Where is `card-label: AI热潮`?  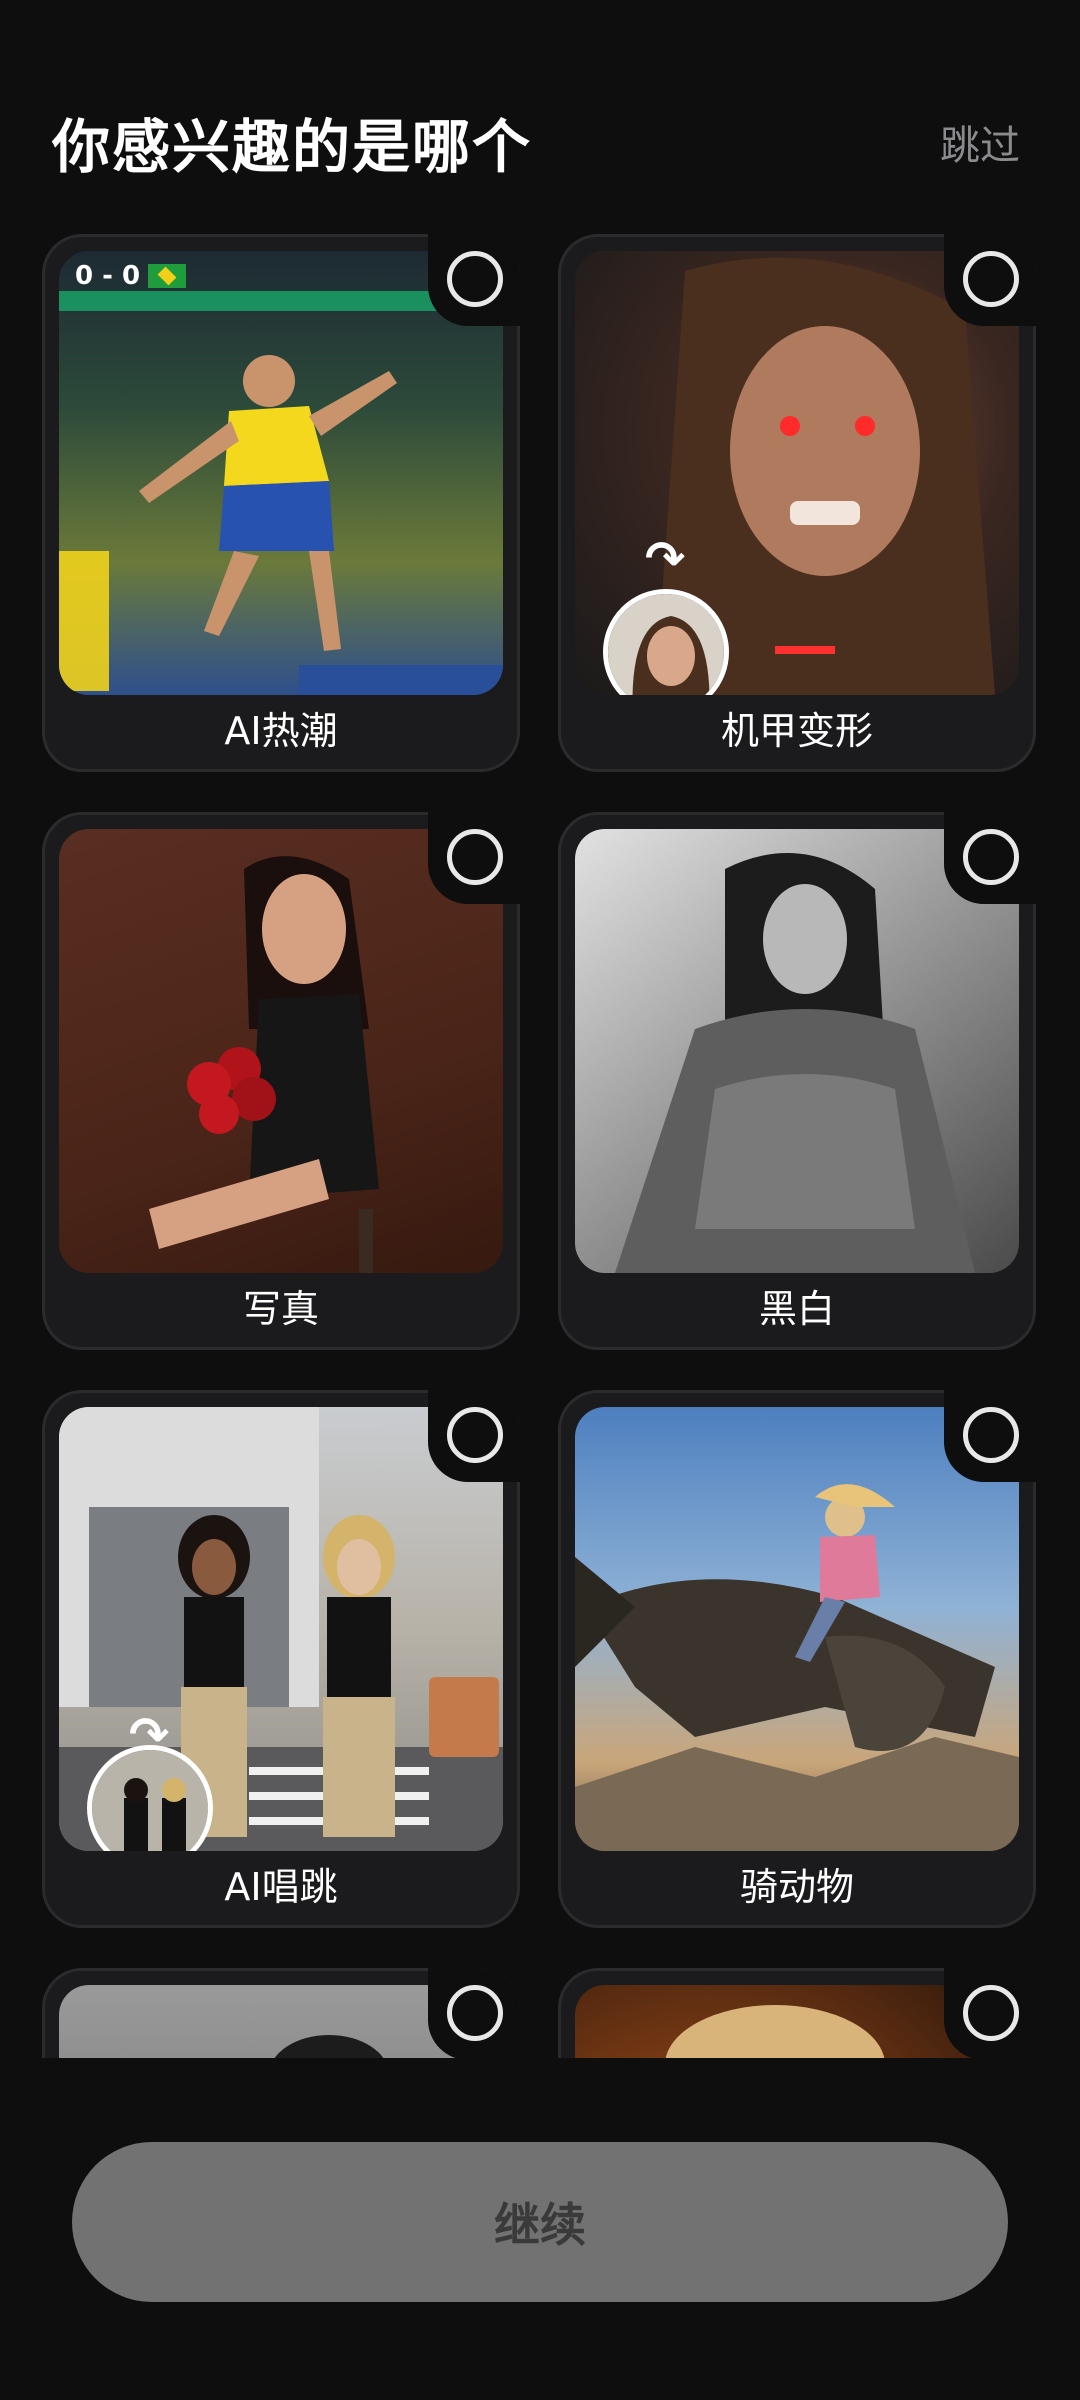 card-label: AI热潮 is located at coordinates (281, 731).